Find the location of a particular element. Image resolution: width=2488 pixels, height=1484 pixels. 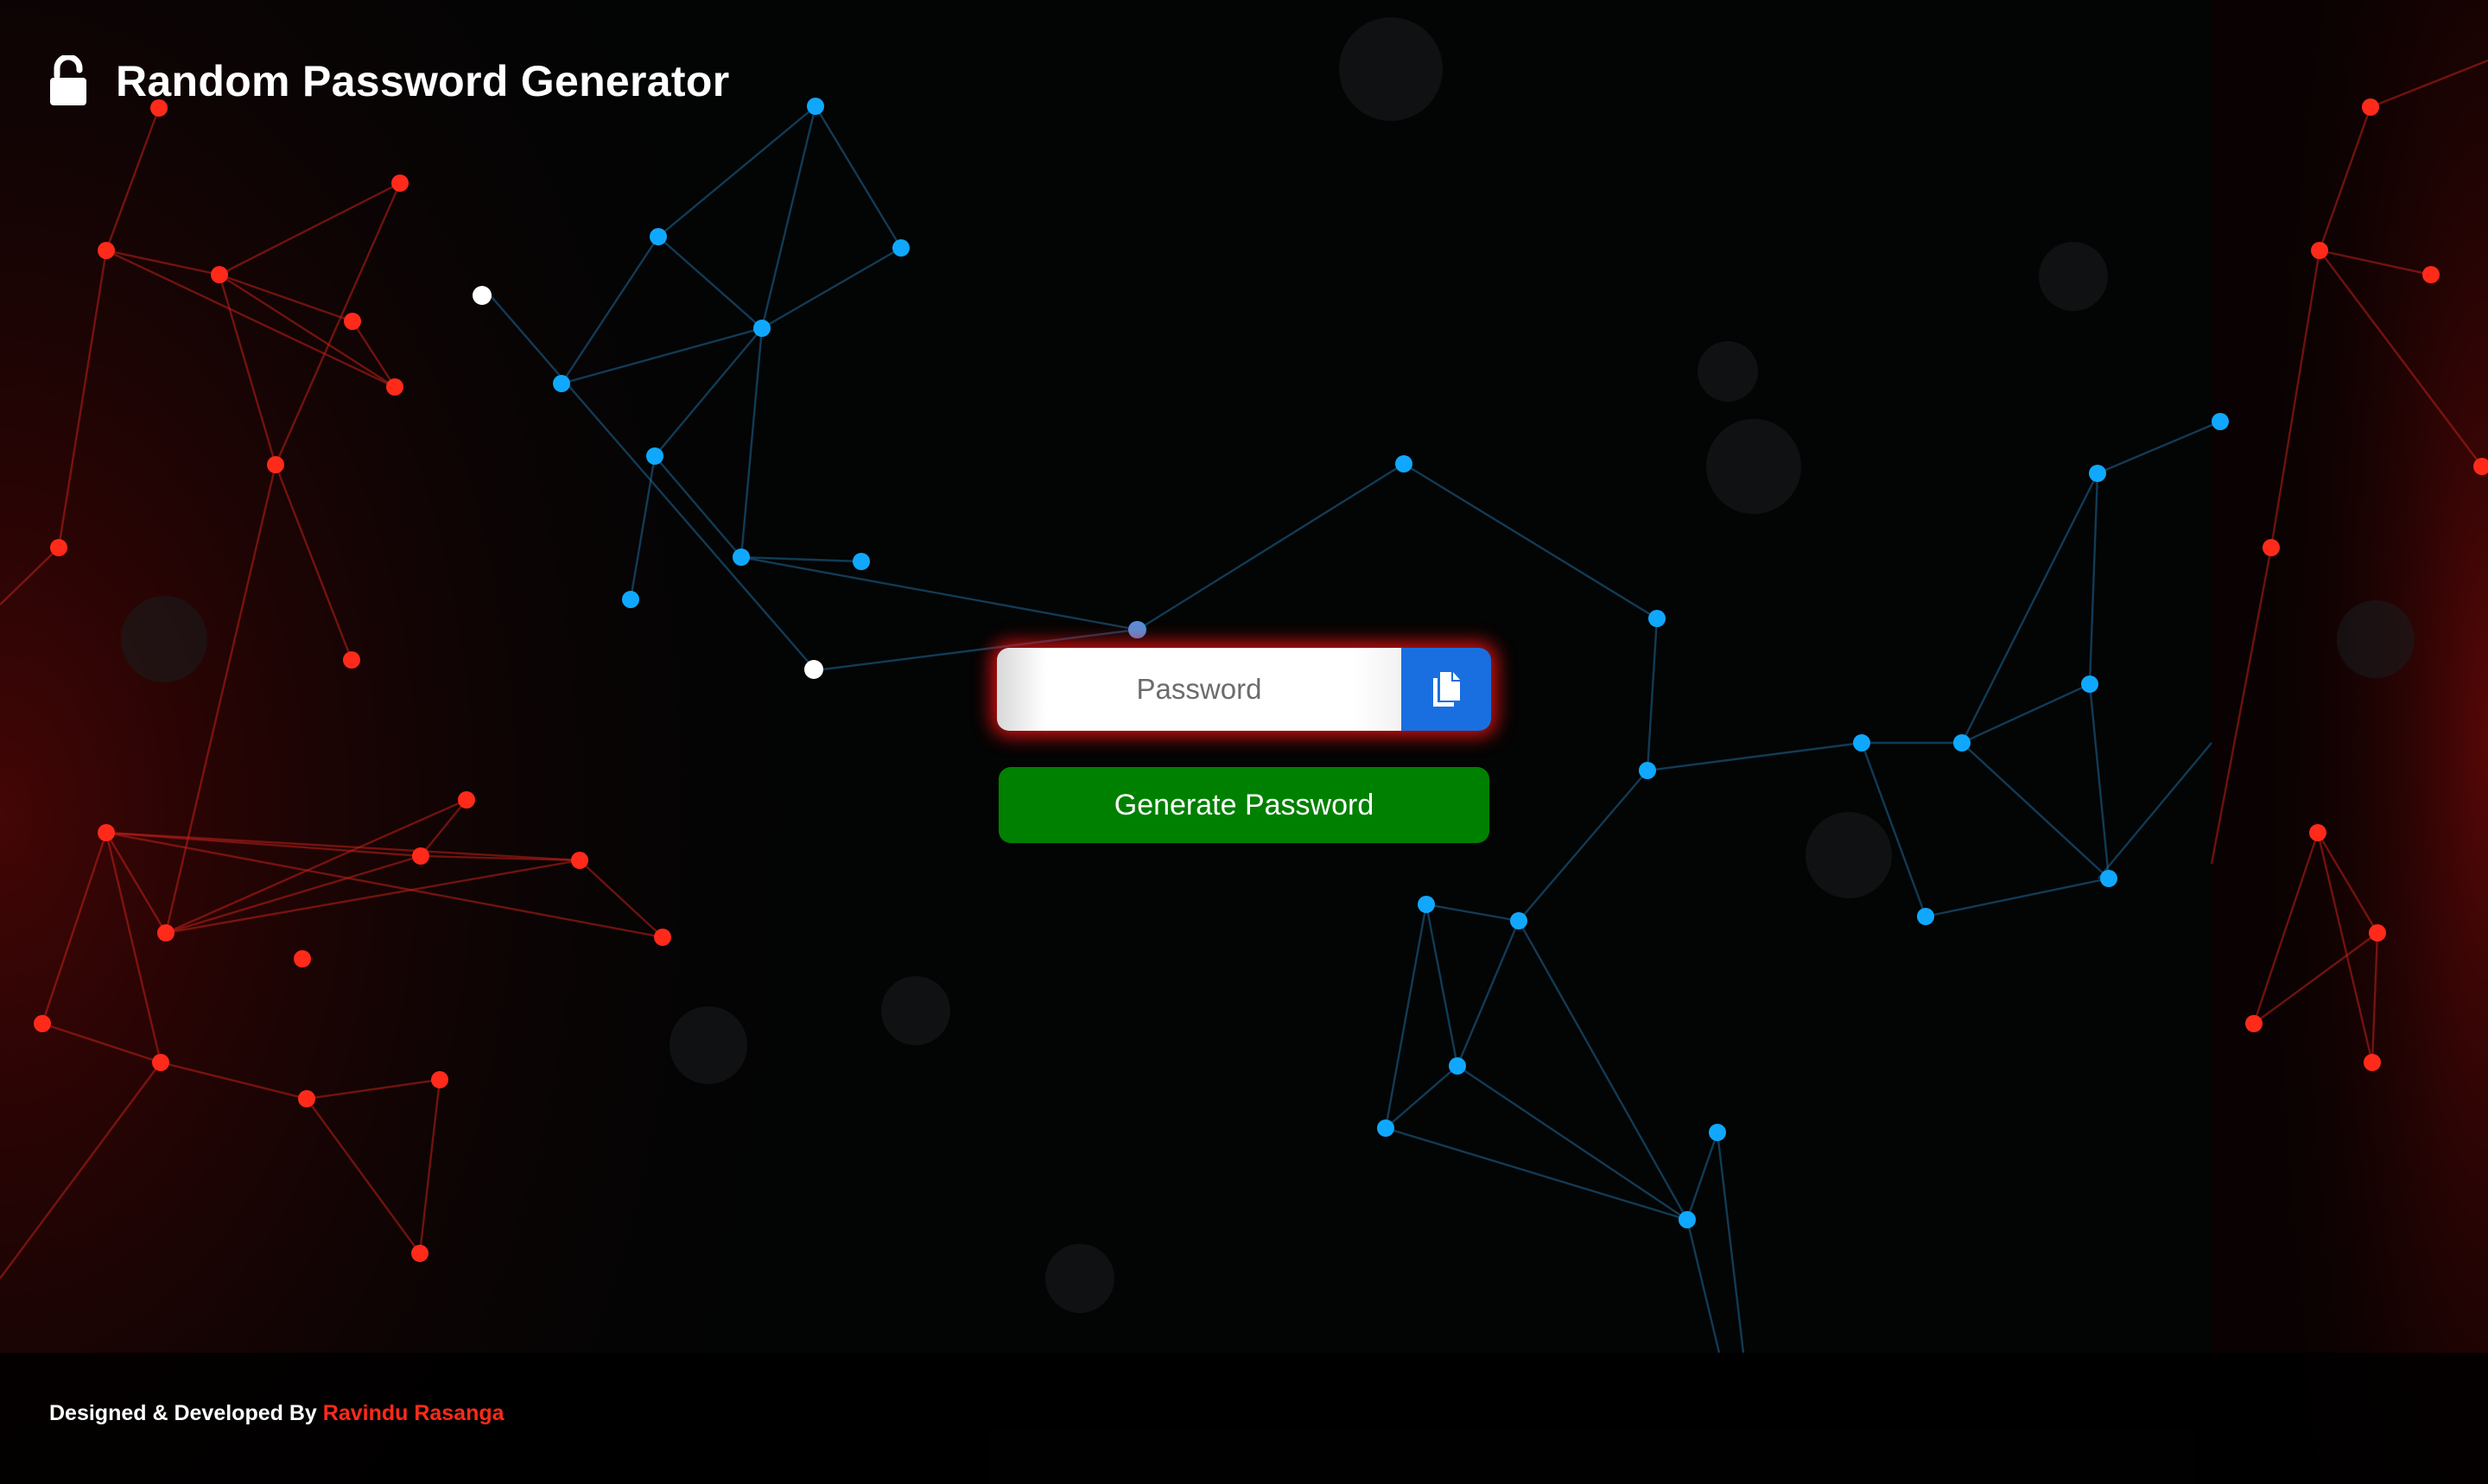

lock-open-icon is located at coordinates (68, 80).